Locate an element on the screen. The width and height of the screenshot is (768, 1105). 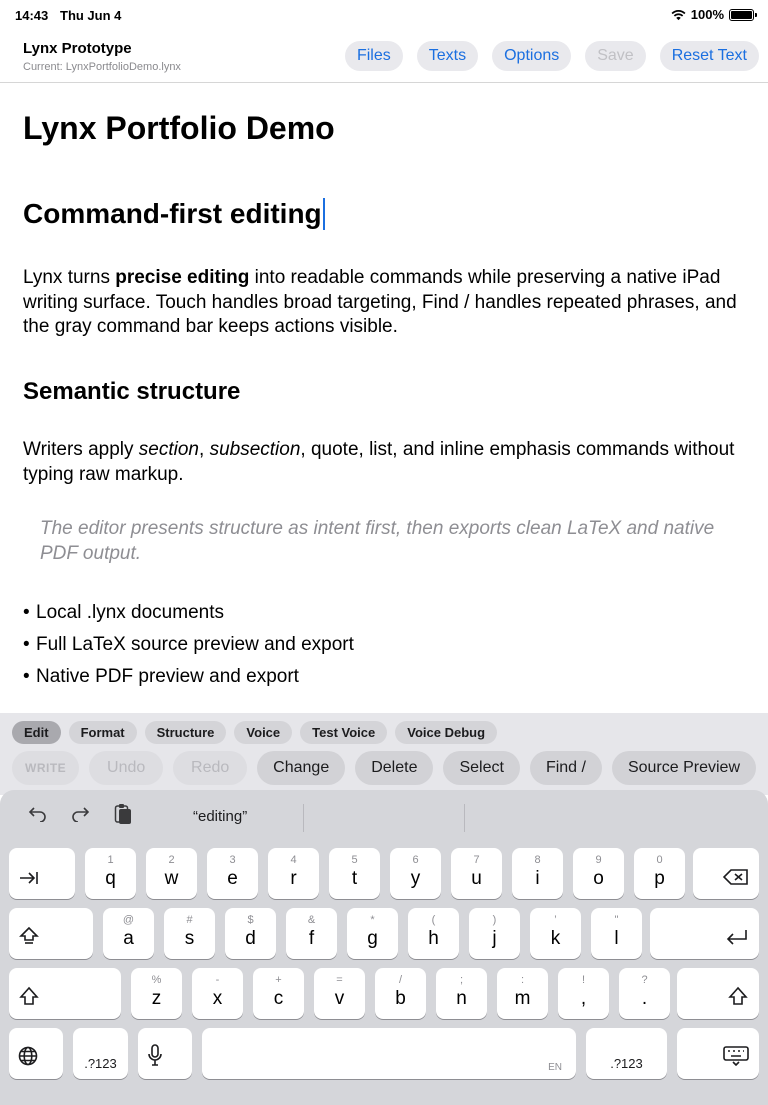
nav-buttons: Files Texts Options Save Reset Text is located at coordinates (551, 56).